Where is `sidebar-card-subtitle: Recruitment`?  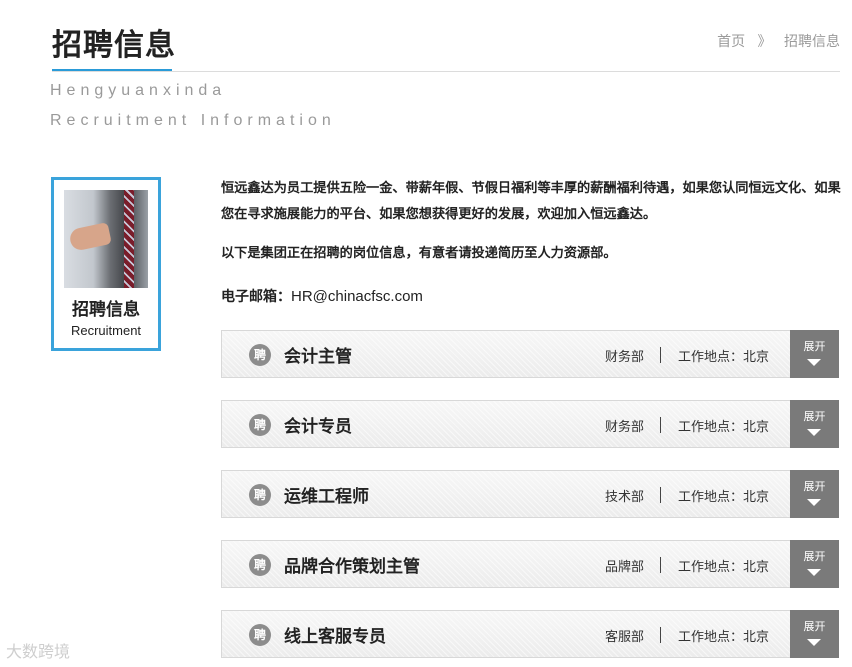 sidebar-card-subtitle: Recruitment is located at coordinates (106, 330).